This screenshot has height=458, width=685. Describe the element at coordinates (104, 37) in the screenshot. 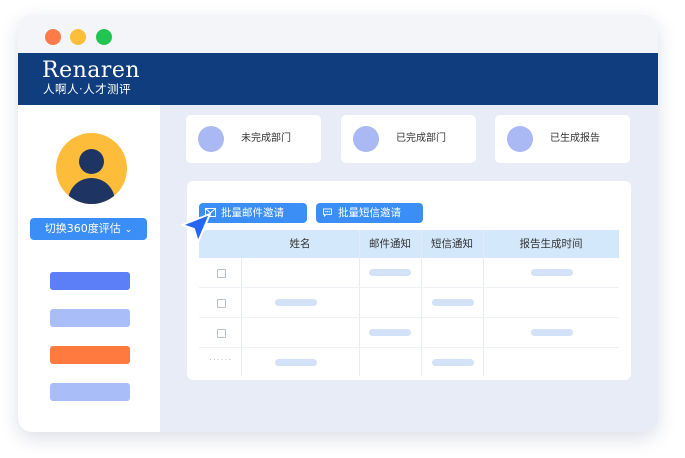

I see `maximize-window-button` at that location.